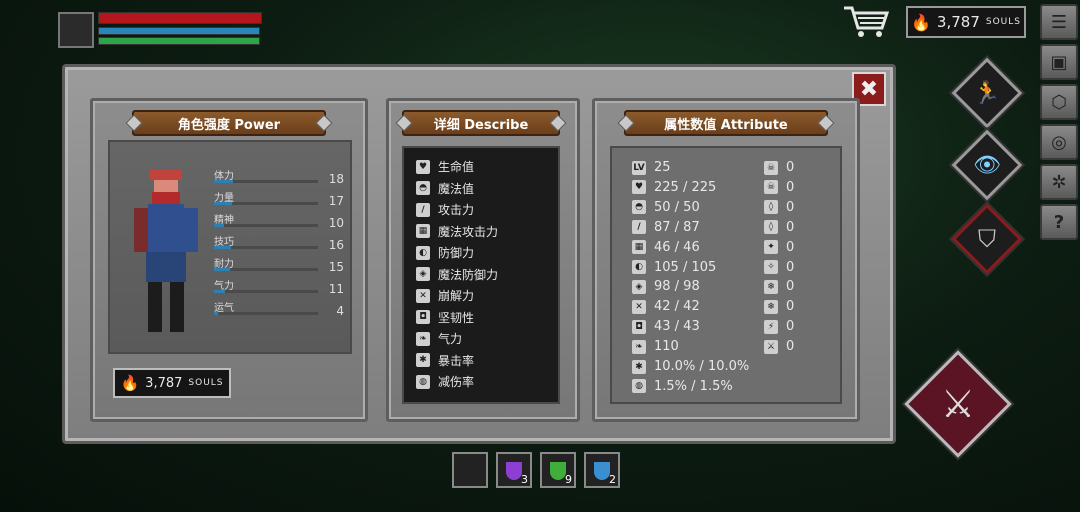 This screenshot has width=1080, height=512. I want to click on attribute-icon: ◐, so click(639, 267).